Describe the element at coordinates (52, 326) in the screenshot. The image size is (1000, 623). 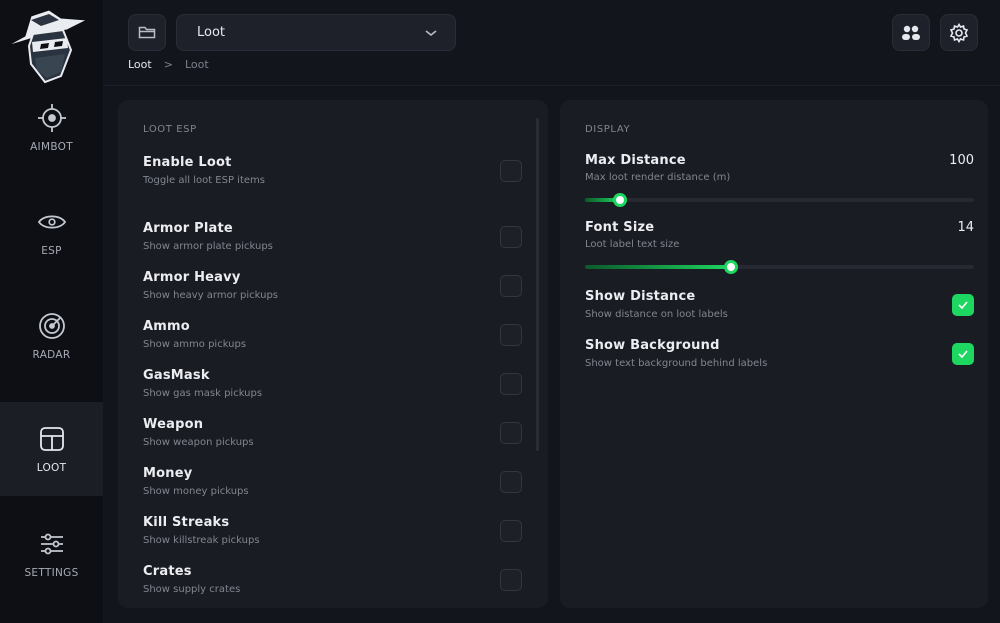
I see `radar-icon` at that location.